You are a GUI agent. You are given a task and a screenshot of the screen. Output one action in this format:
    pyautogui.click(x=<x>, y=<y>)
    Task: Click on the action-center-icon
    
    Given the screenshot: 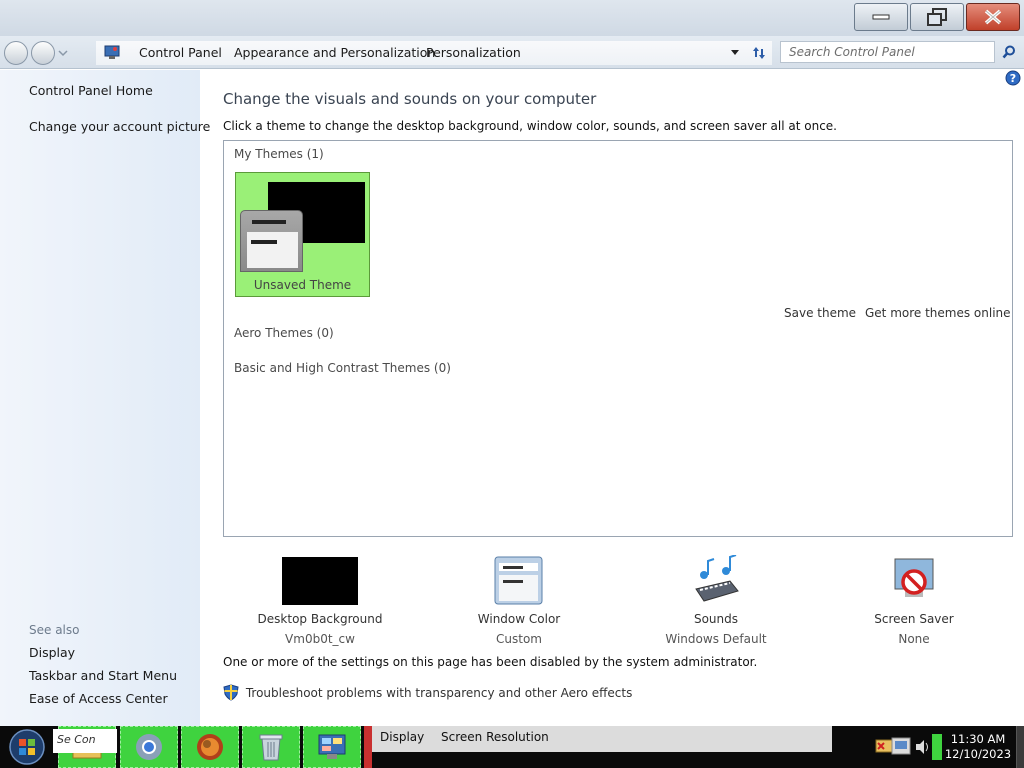 What is the action you would take?
    pyautogui.click(x=884, y=746)
    